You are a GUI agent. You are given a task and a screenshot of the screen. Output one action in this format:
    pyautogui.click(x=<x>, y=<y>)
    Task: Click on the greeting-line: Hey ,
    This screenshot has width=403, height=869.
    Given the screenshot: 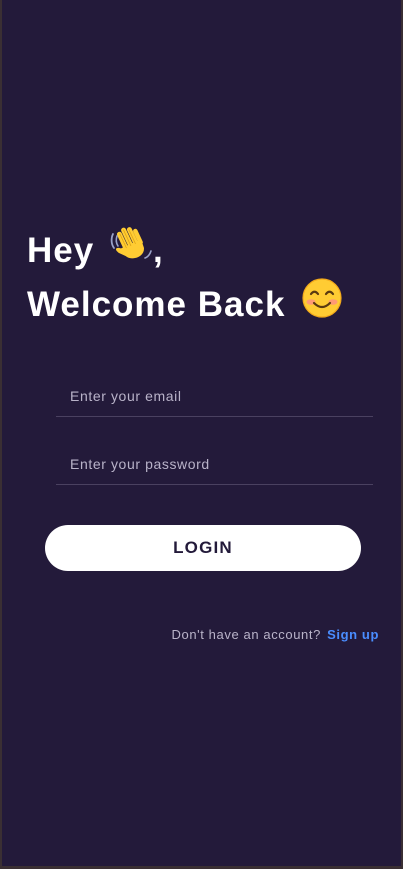 What is the action you would take?
    pyautogui.click(x=185, y=249)
    